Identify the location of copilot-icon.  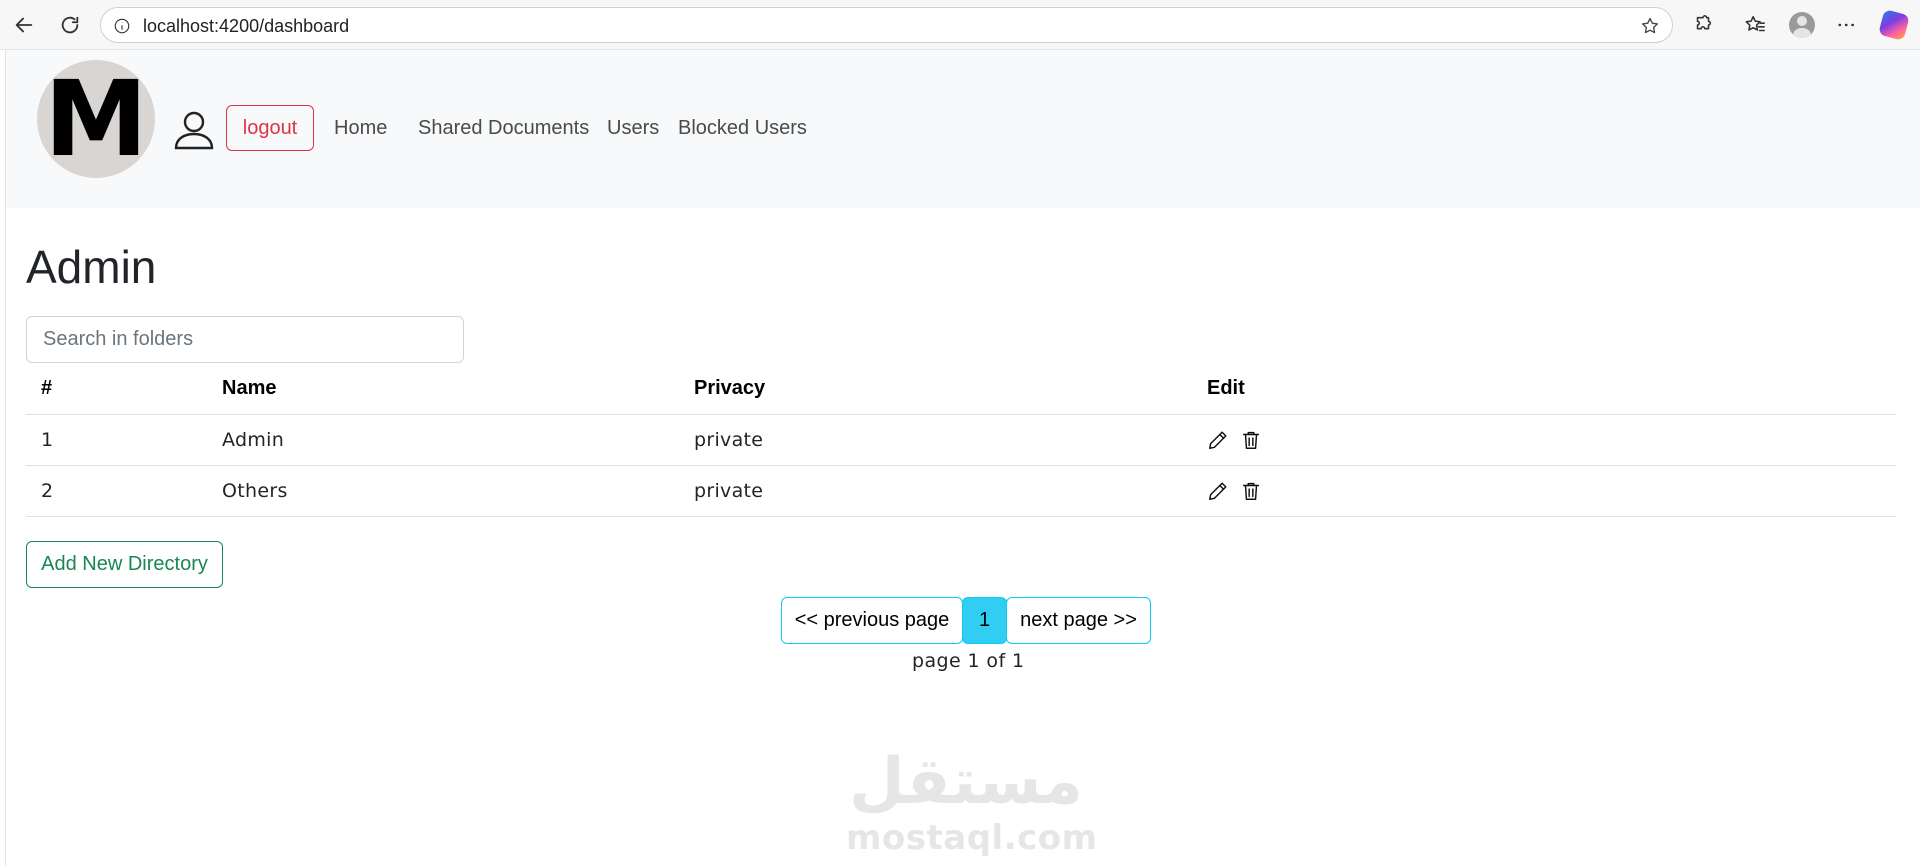
(1894, 25).